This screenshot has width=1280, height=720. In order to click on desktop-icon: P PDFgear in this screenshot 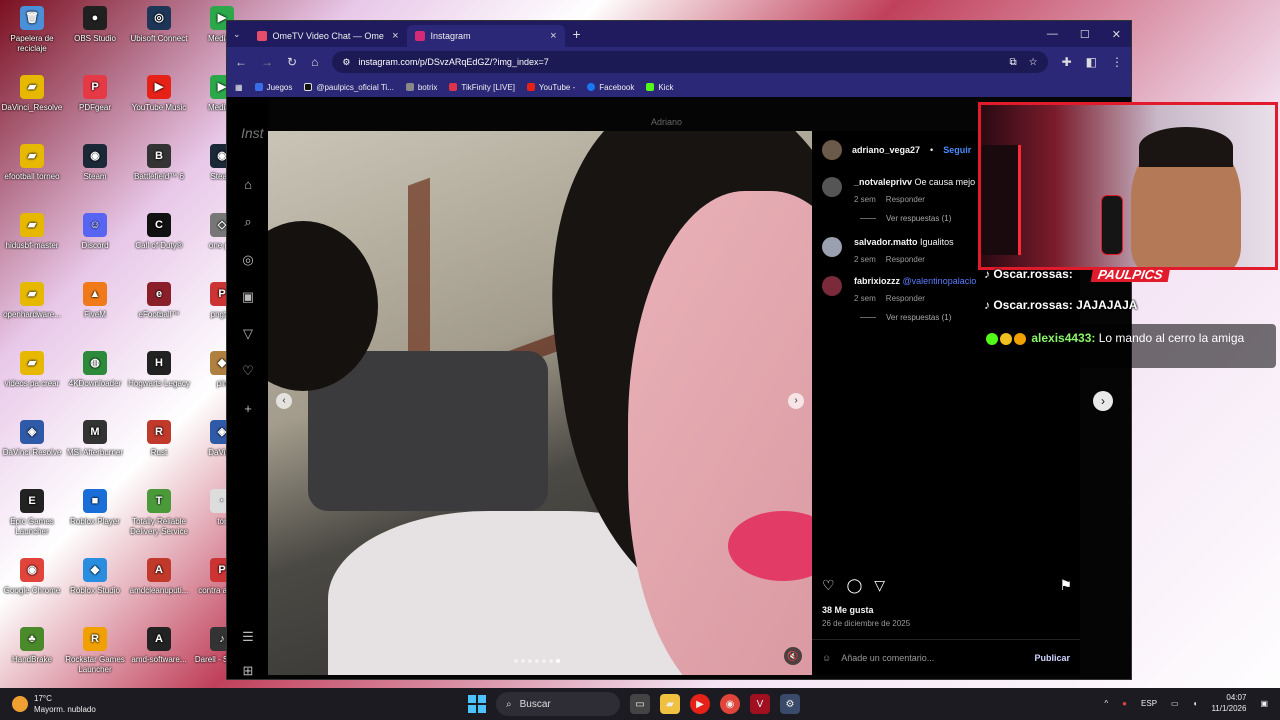, I will do `click(95, 94)`.